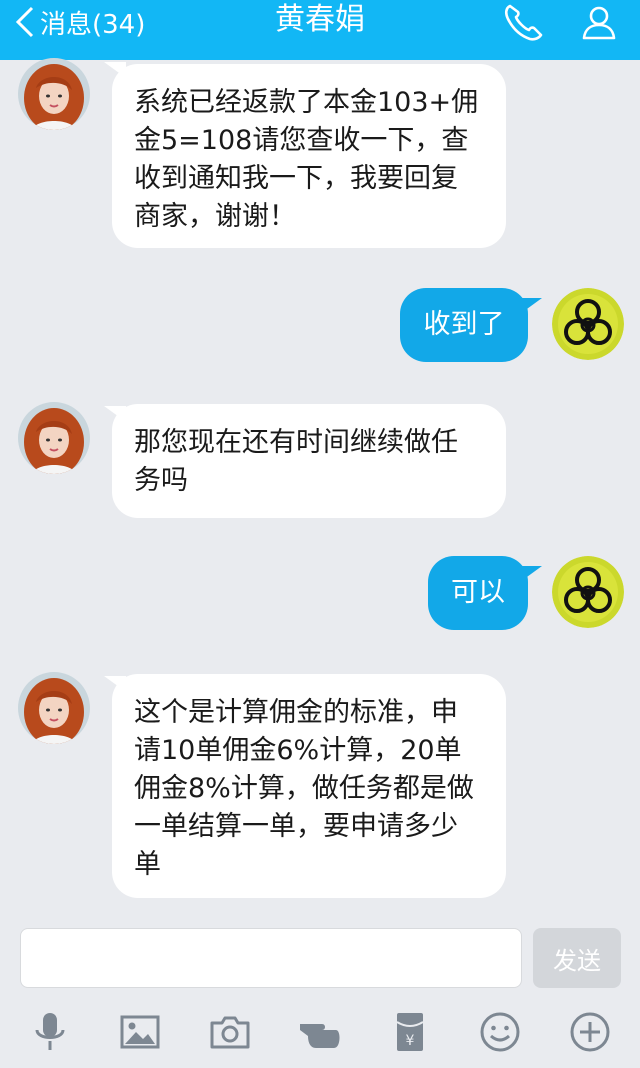 The height and width of the screenshot is (1068, 640). I want to click on incoming-message-bubble: 那您现在还有时间继续做任务吗, so click(309, 461).